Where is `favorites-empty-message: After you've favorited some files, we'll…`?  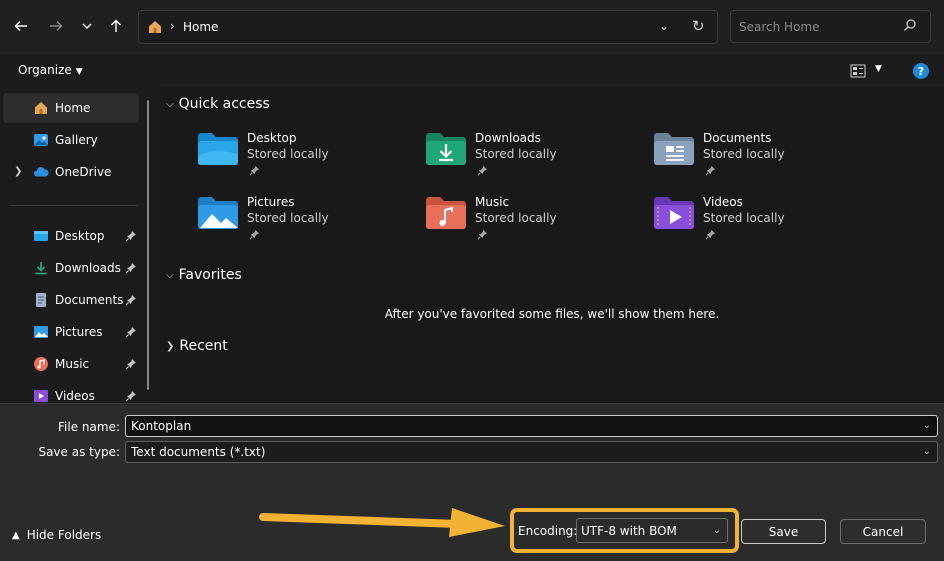 favorites-empty-message: After you've favorited some files, we'll… is located at coordinates (552, 314).